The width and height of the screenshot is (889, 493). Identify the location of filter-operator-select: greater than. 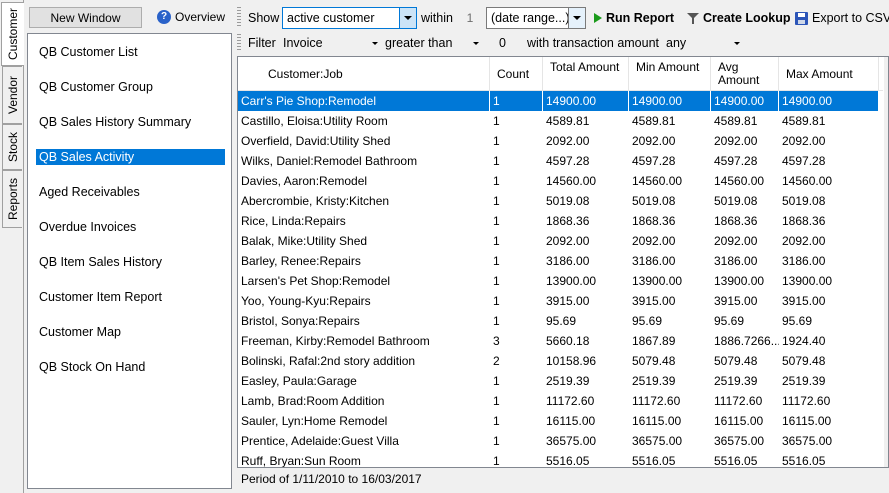
(433, 43).